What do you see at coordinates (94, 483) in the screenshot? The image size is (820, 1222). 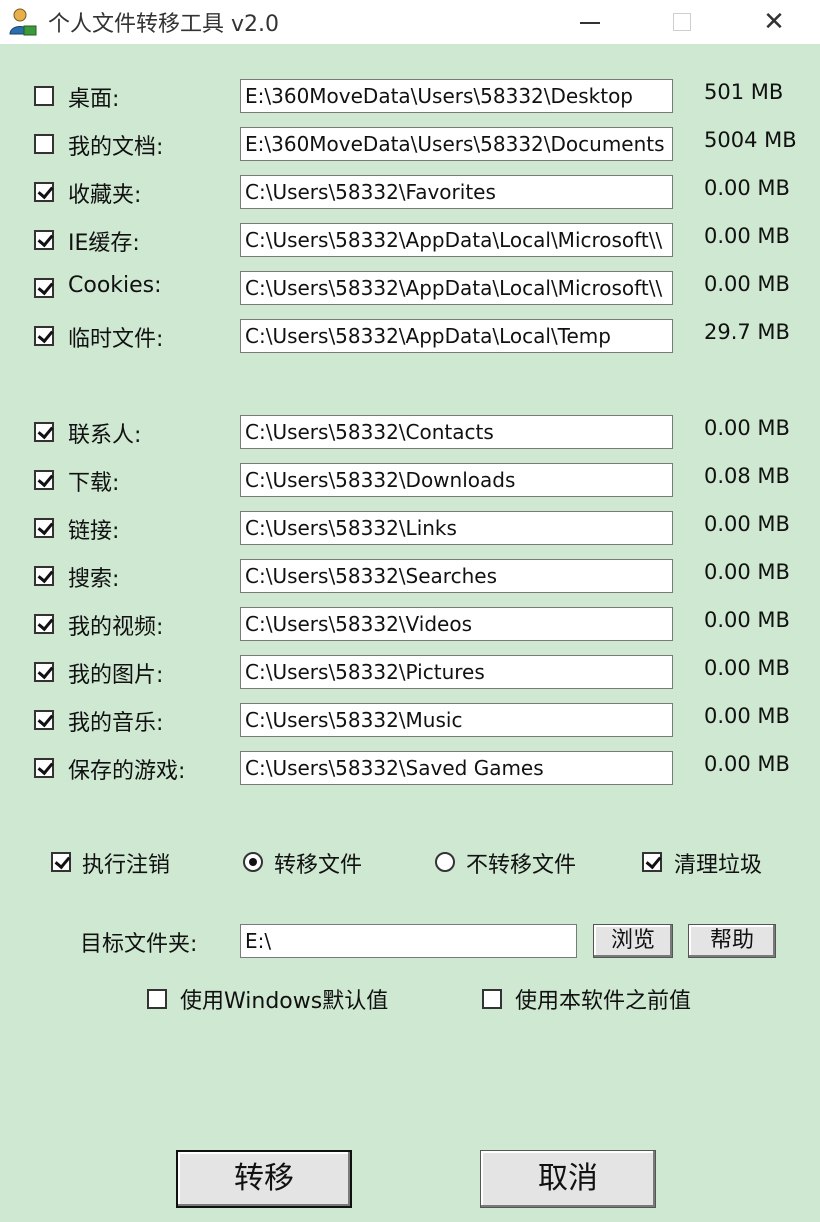 I see `folder-label: 下载:` at bounding box center [94, 483].